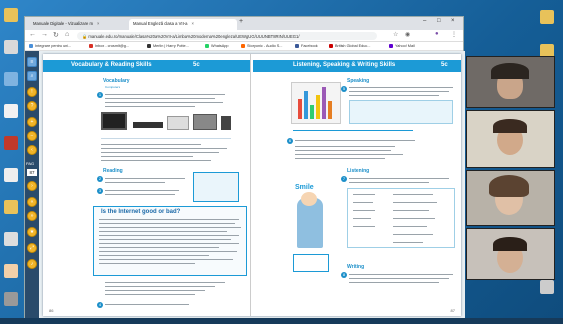 This screenshot has width=563, height=324. I want to click on minimize-button: –, so click(424, 21).